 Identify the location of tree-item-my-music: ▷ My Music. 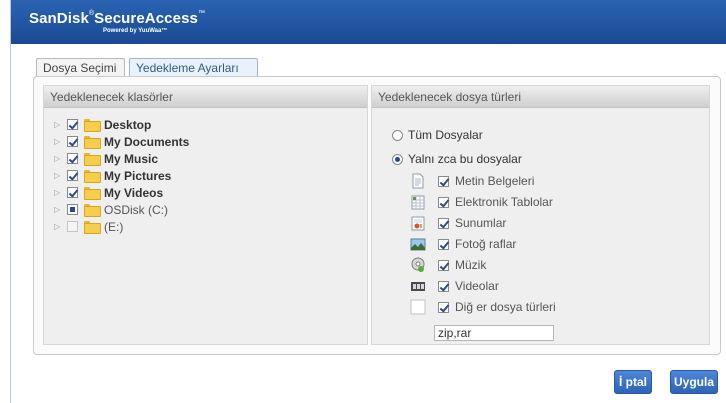
(106, 158).